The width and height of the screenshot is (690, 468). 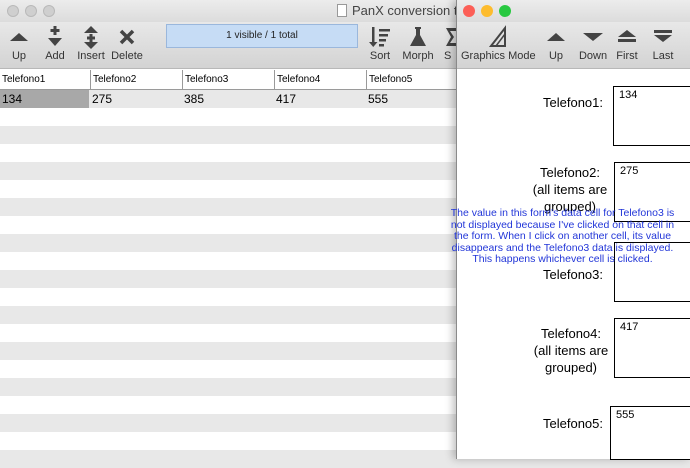 What do you see at coordinates (44, 99) in the screenshot?
I see `table-cell-telefono1: 134` at bounding box center [44, 99].